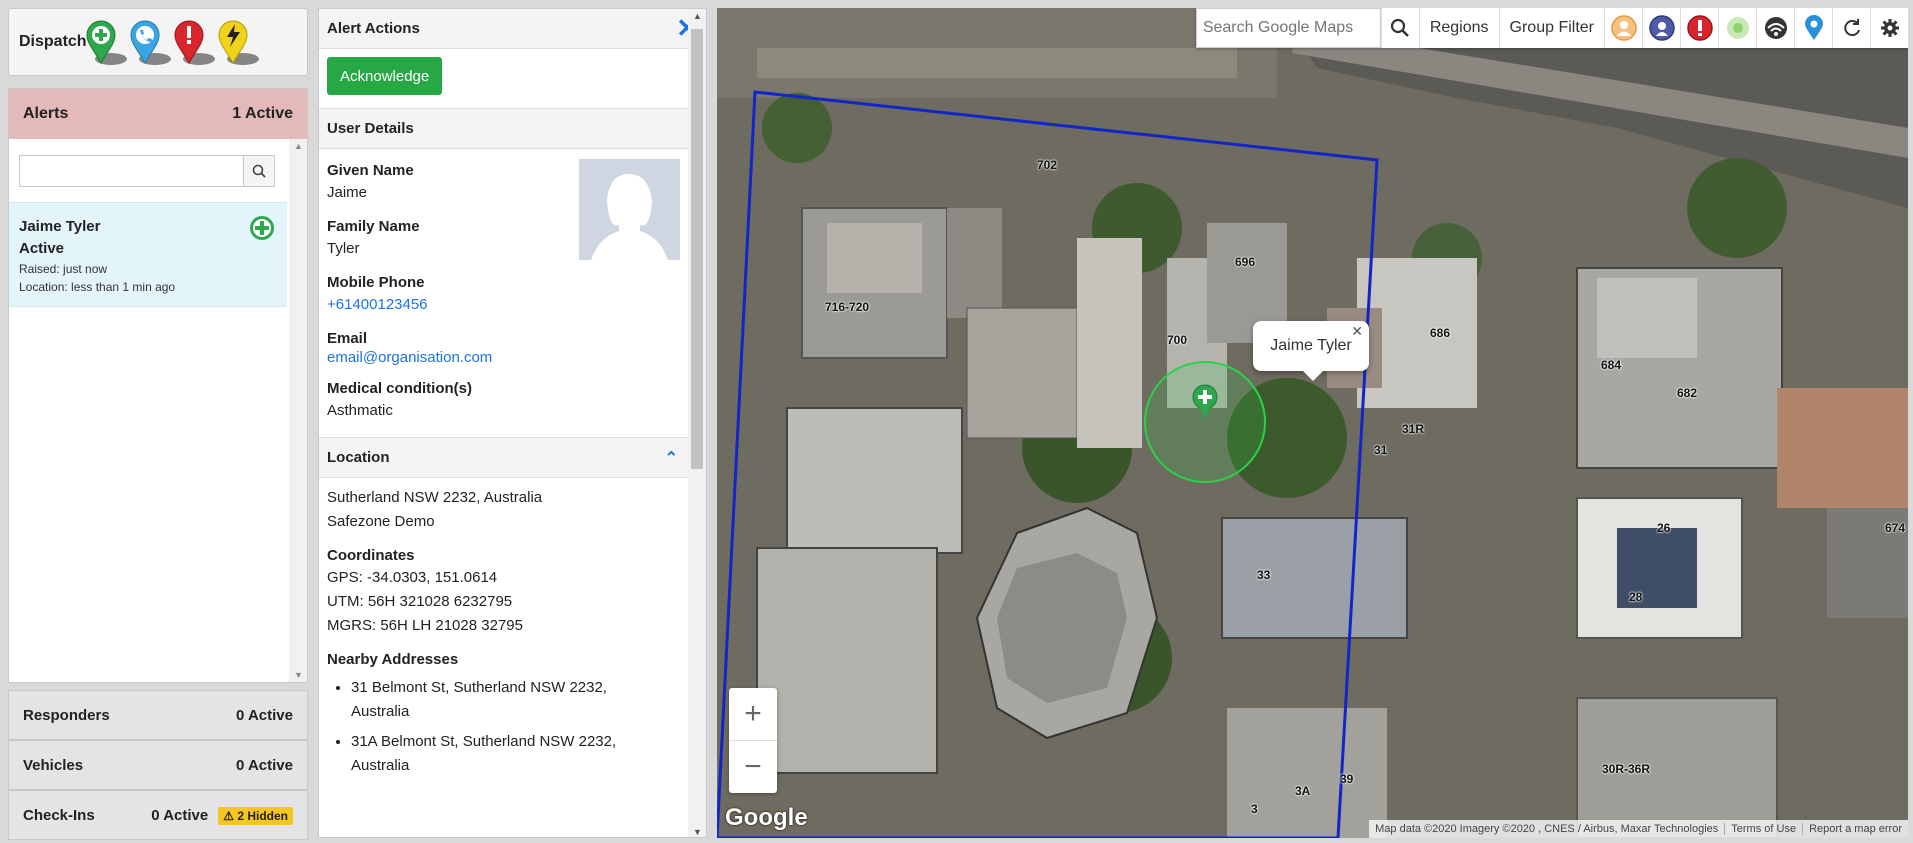 This screenshot has width=1913, height=843. I want to click on location-address-line1: Sutherland NSW 2232, Australia, so click(435, 497).